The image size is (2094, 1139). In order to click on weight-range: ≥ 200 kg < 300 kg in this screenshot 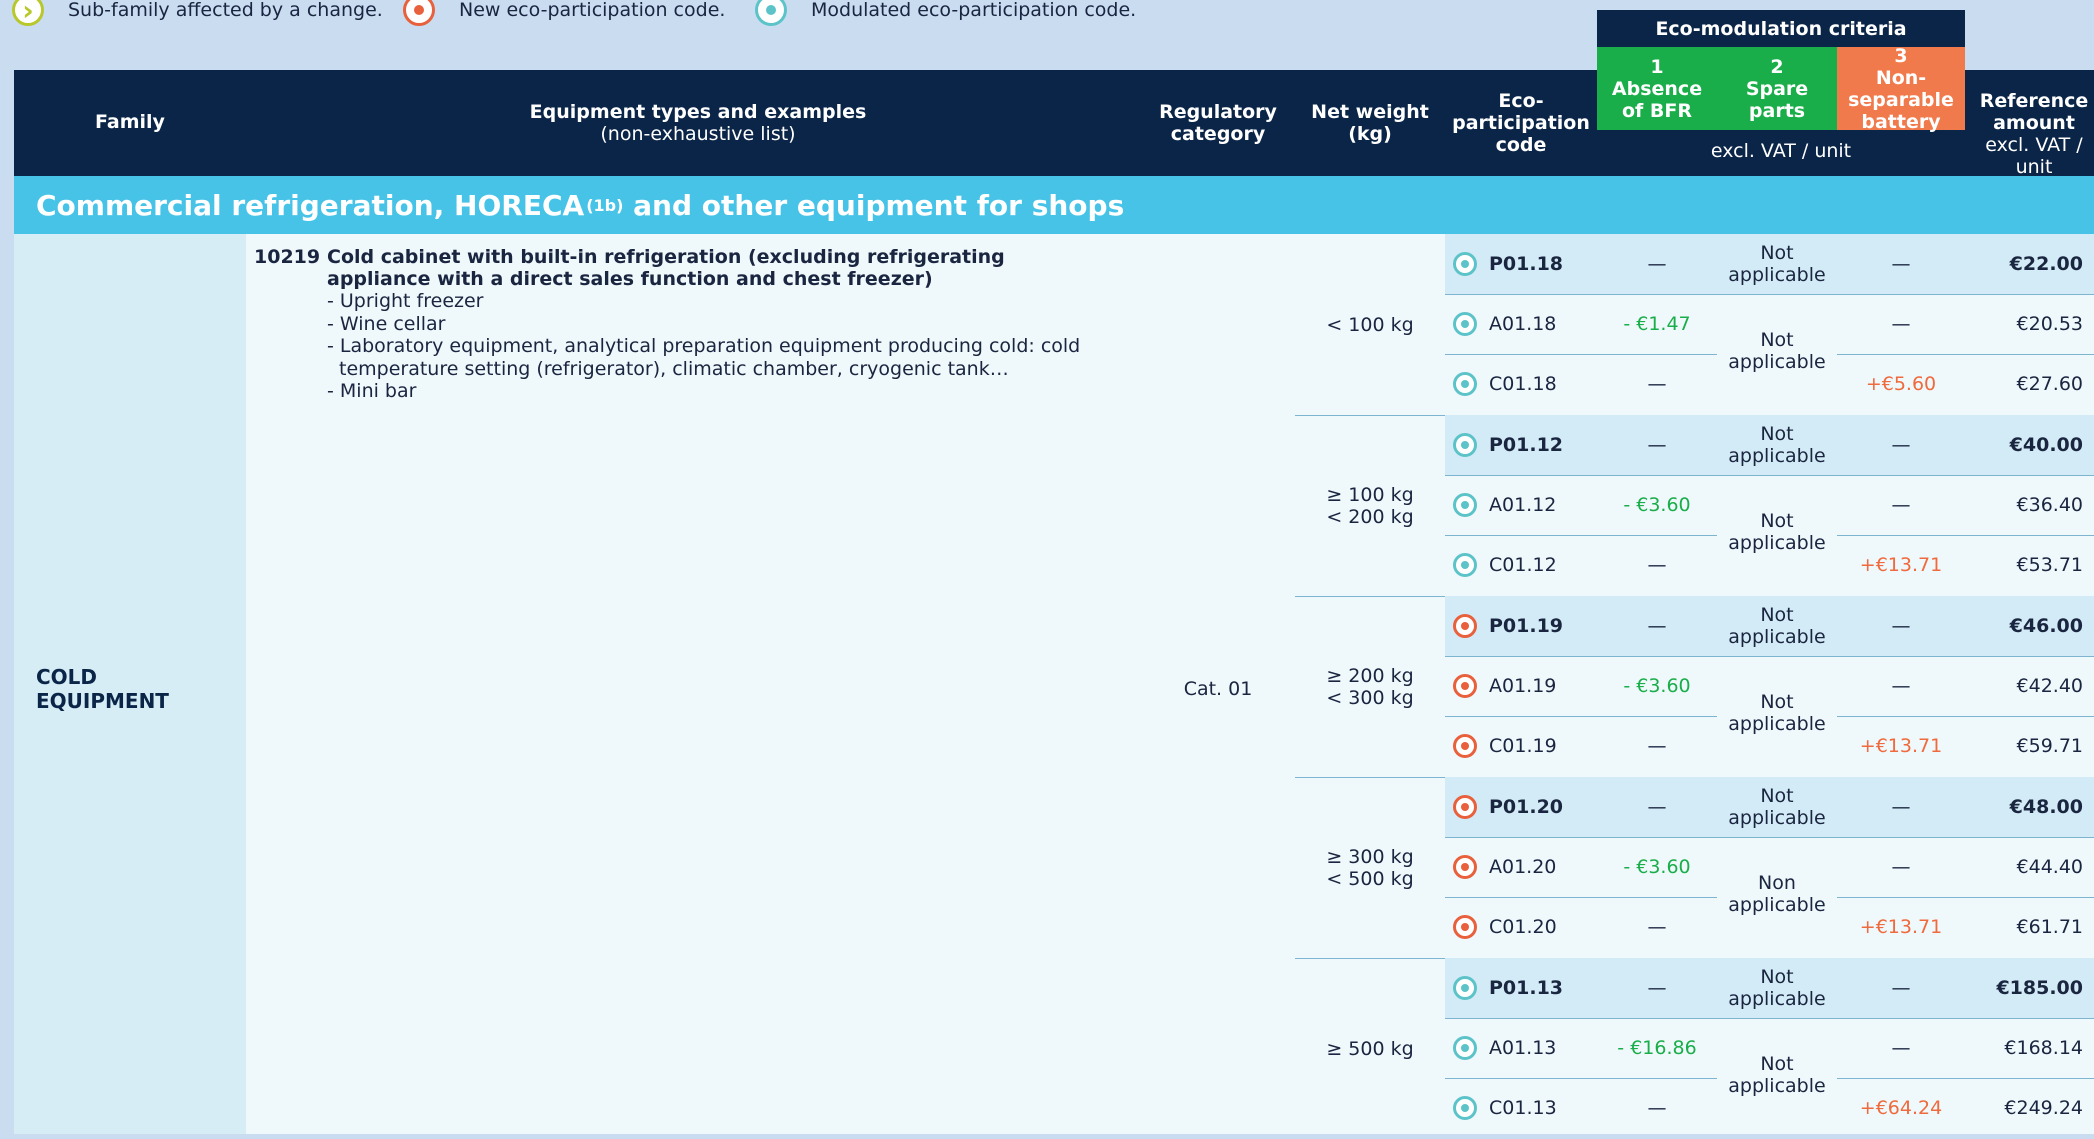, I will do `click(1370, 686)`.